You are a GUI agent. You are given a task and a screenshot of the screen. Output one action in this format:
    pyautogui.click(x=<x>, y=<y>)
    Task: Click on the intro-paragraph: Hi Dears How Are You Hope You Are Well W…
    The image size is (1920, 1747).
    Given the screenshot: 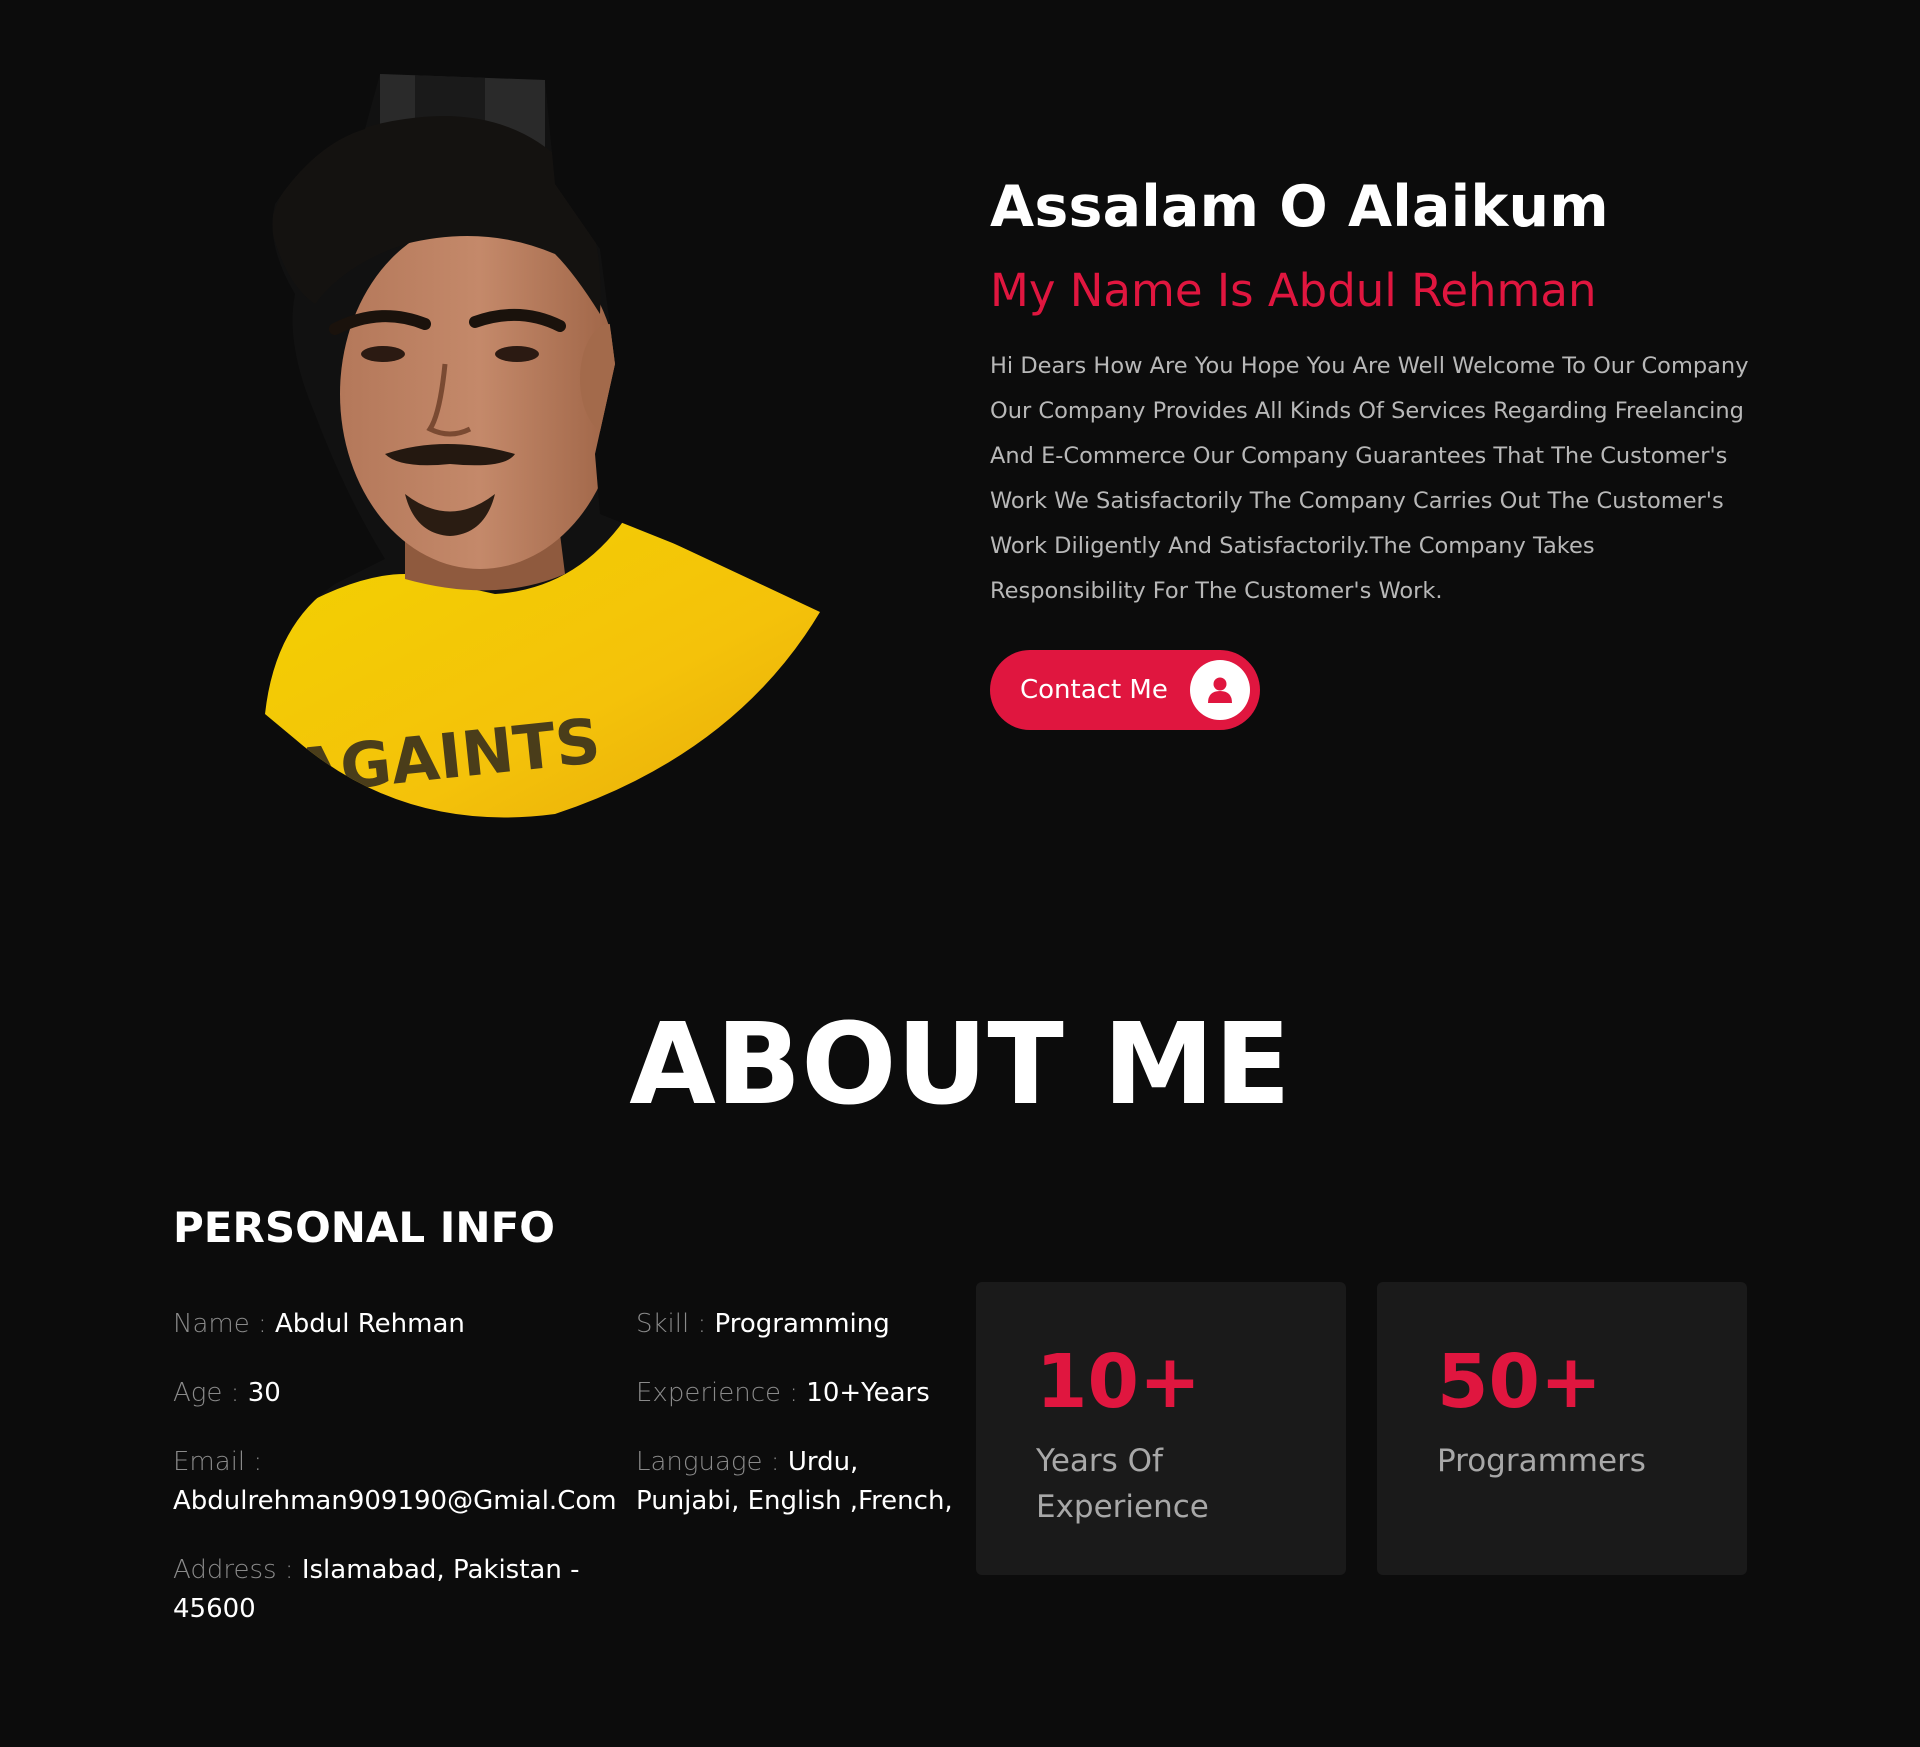 What is the action you would take?
    pyautogui.click(x=1369, y=478)
    